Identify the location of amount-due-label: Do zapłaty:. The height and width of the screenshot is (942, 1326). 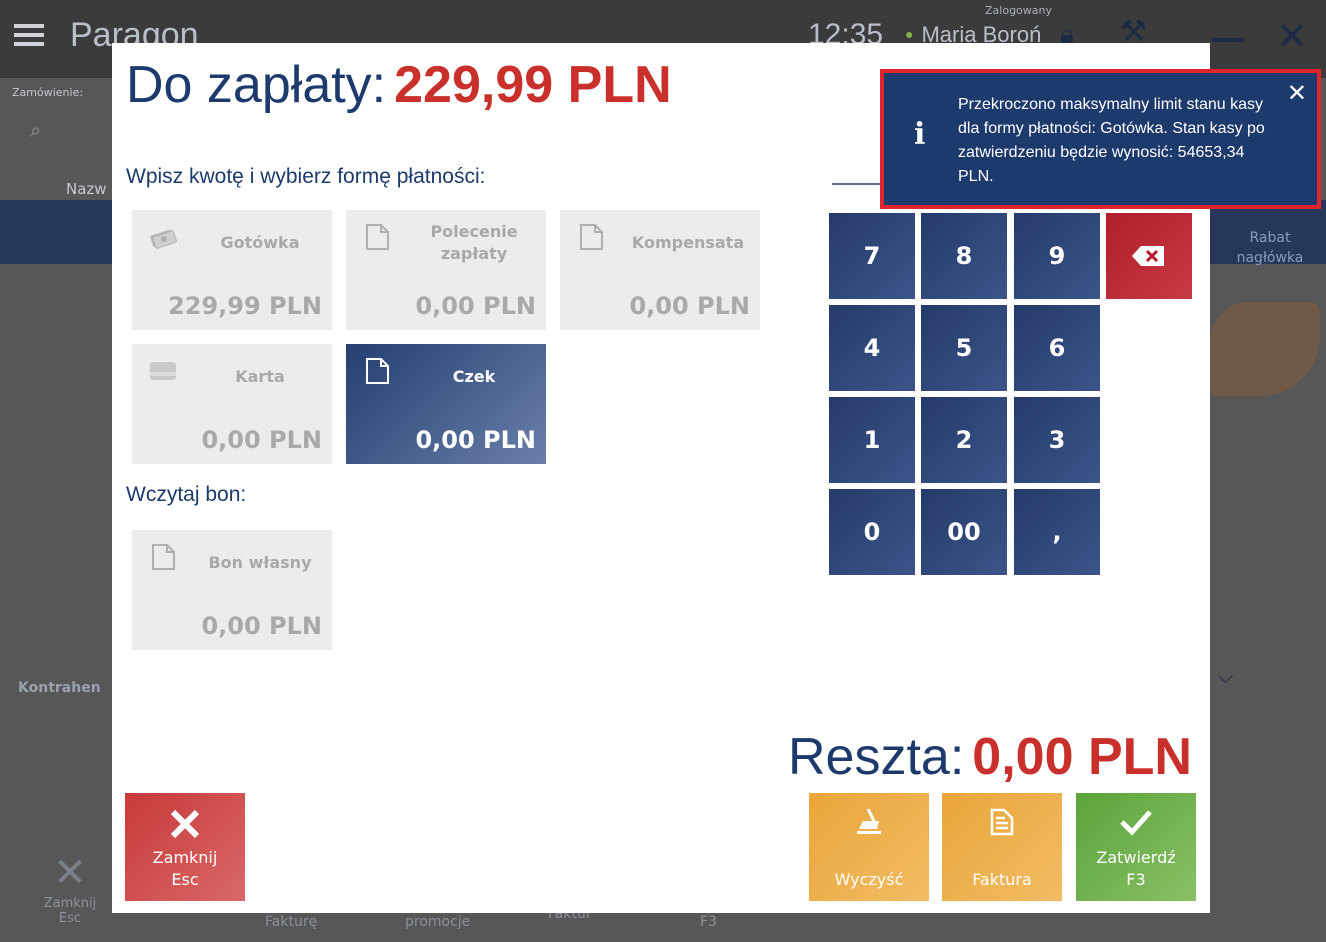
(256, 85).